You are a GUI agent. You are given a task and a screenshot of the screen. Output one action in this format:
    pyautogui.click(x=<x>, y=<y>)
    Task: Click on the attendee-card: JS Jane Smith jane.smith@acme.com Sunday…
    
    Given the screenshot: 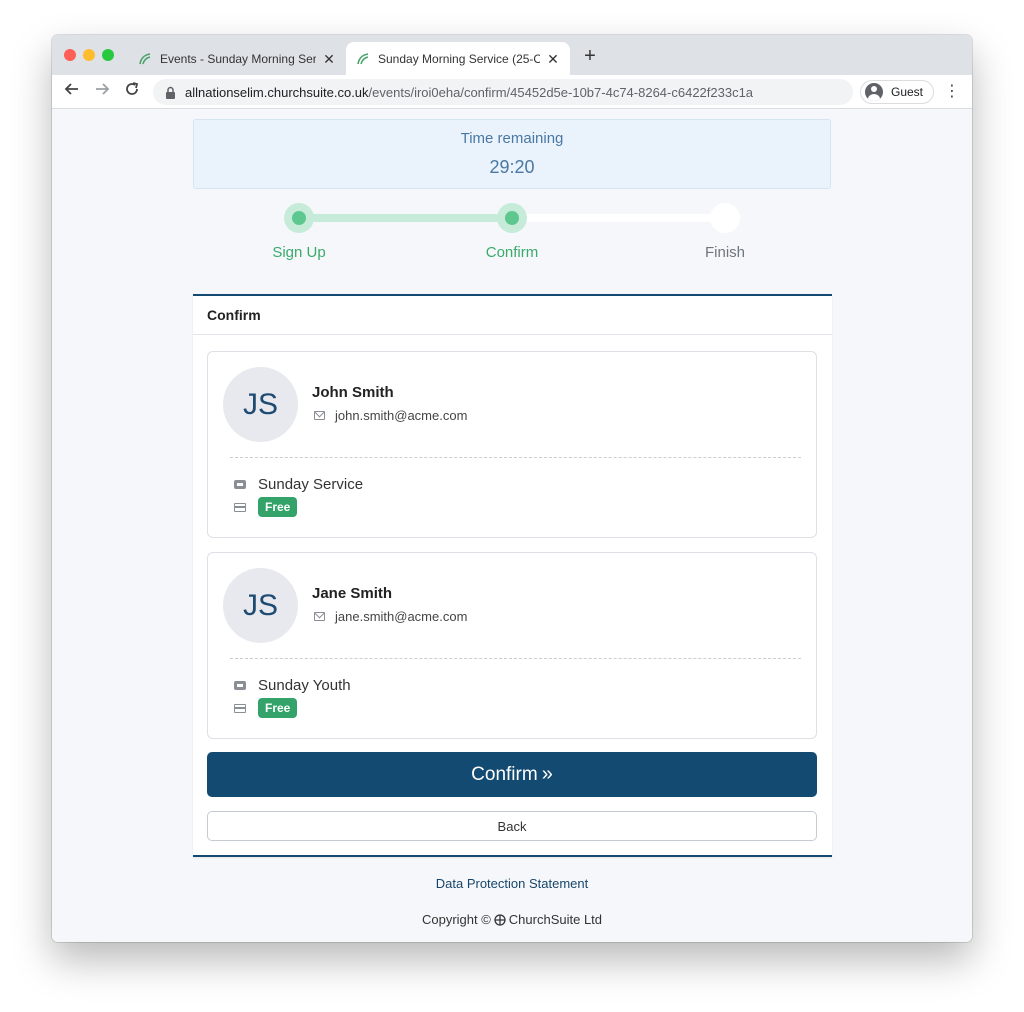 What is the action you would take?
    pyautogui.click(x=512, y=645)
    